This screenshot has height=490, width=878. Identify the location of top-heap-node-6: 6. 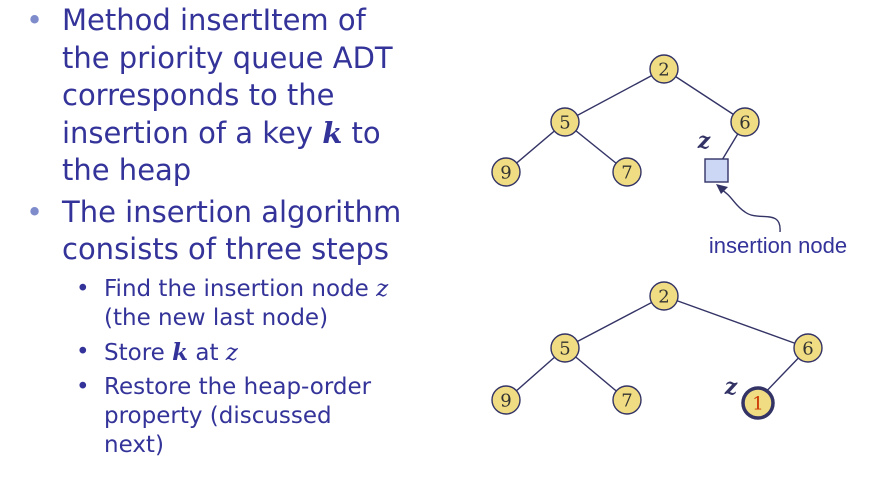
(745, 122).